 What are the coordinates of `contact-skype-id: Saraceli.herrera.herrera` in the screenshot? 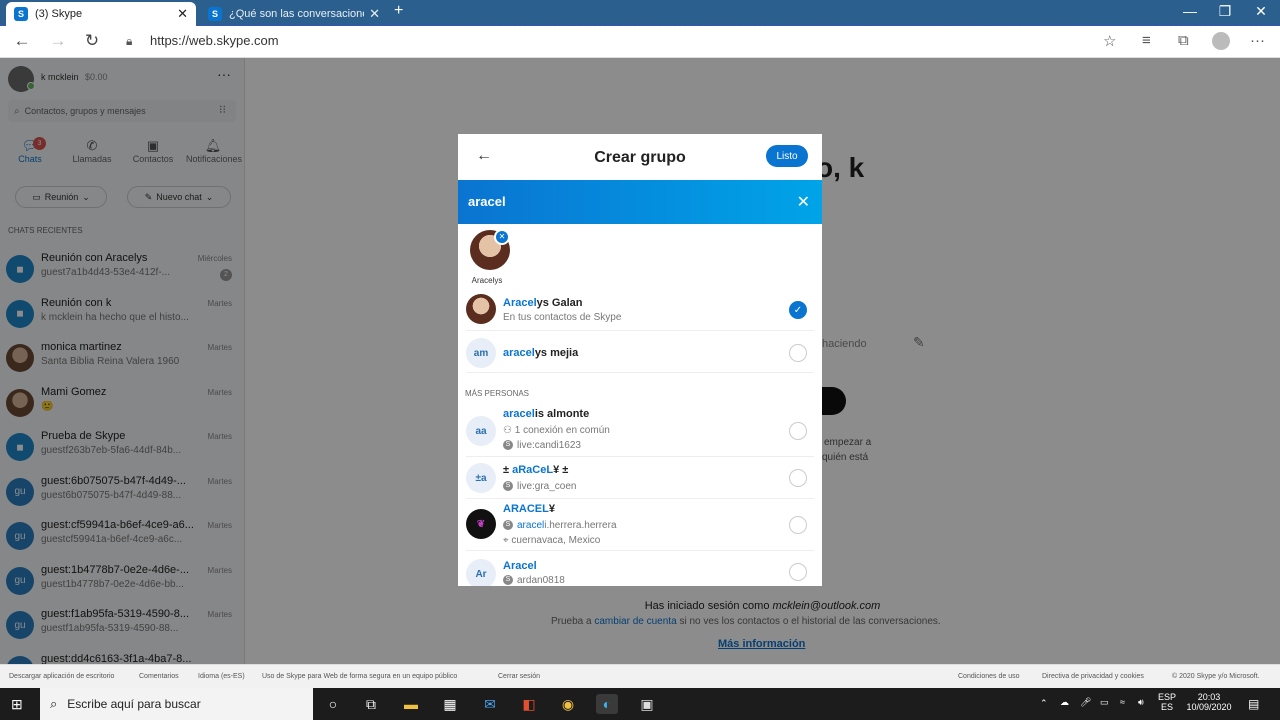 It's located at (560, 525).